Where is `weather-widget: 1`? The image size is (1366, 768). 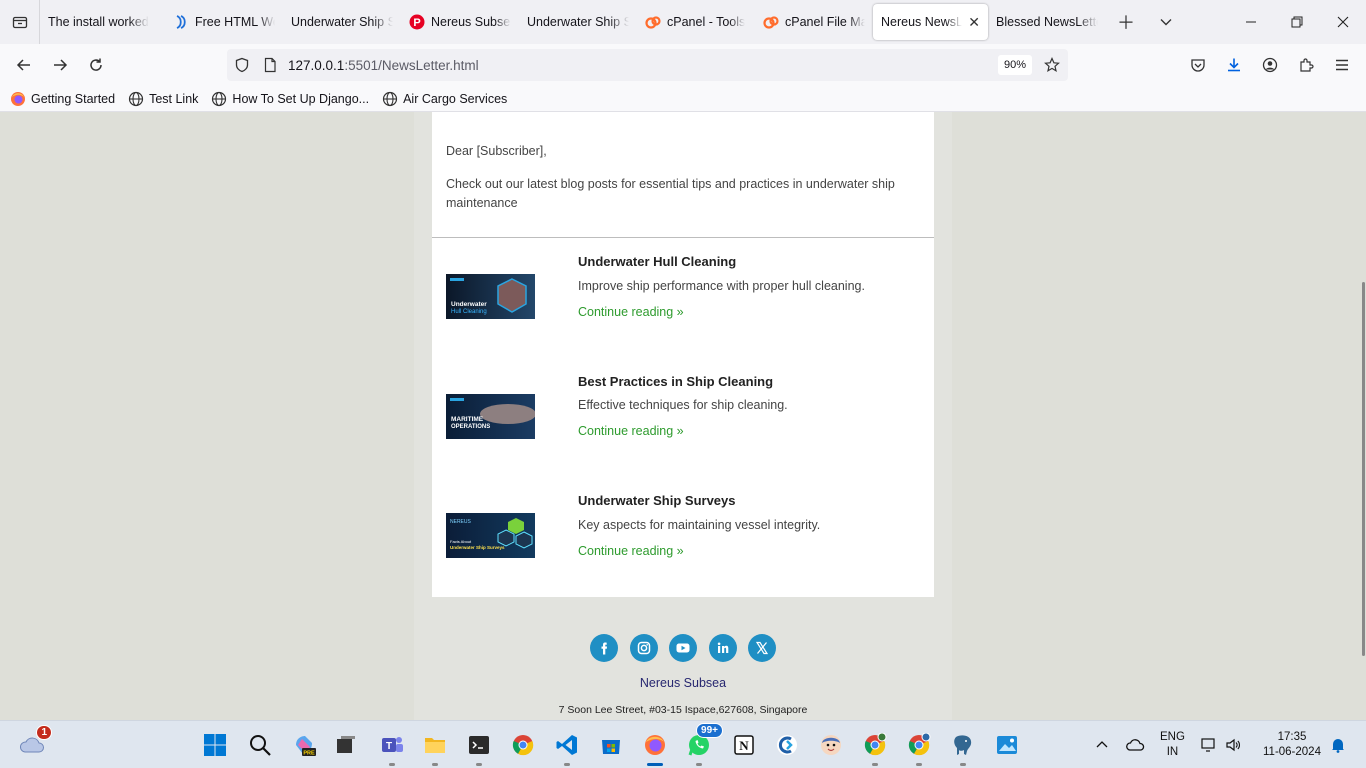
weather-widget: 1 is located at coordinates (34, 743).